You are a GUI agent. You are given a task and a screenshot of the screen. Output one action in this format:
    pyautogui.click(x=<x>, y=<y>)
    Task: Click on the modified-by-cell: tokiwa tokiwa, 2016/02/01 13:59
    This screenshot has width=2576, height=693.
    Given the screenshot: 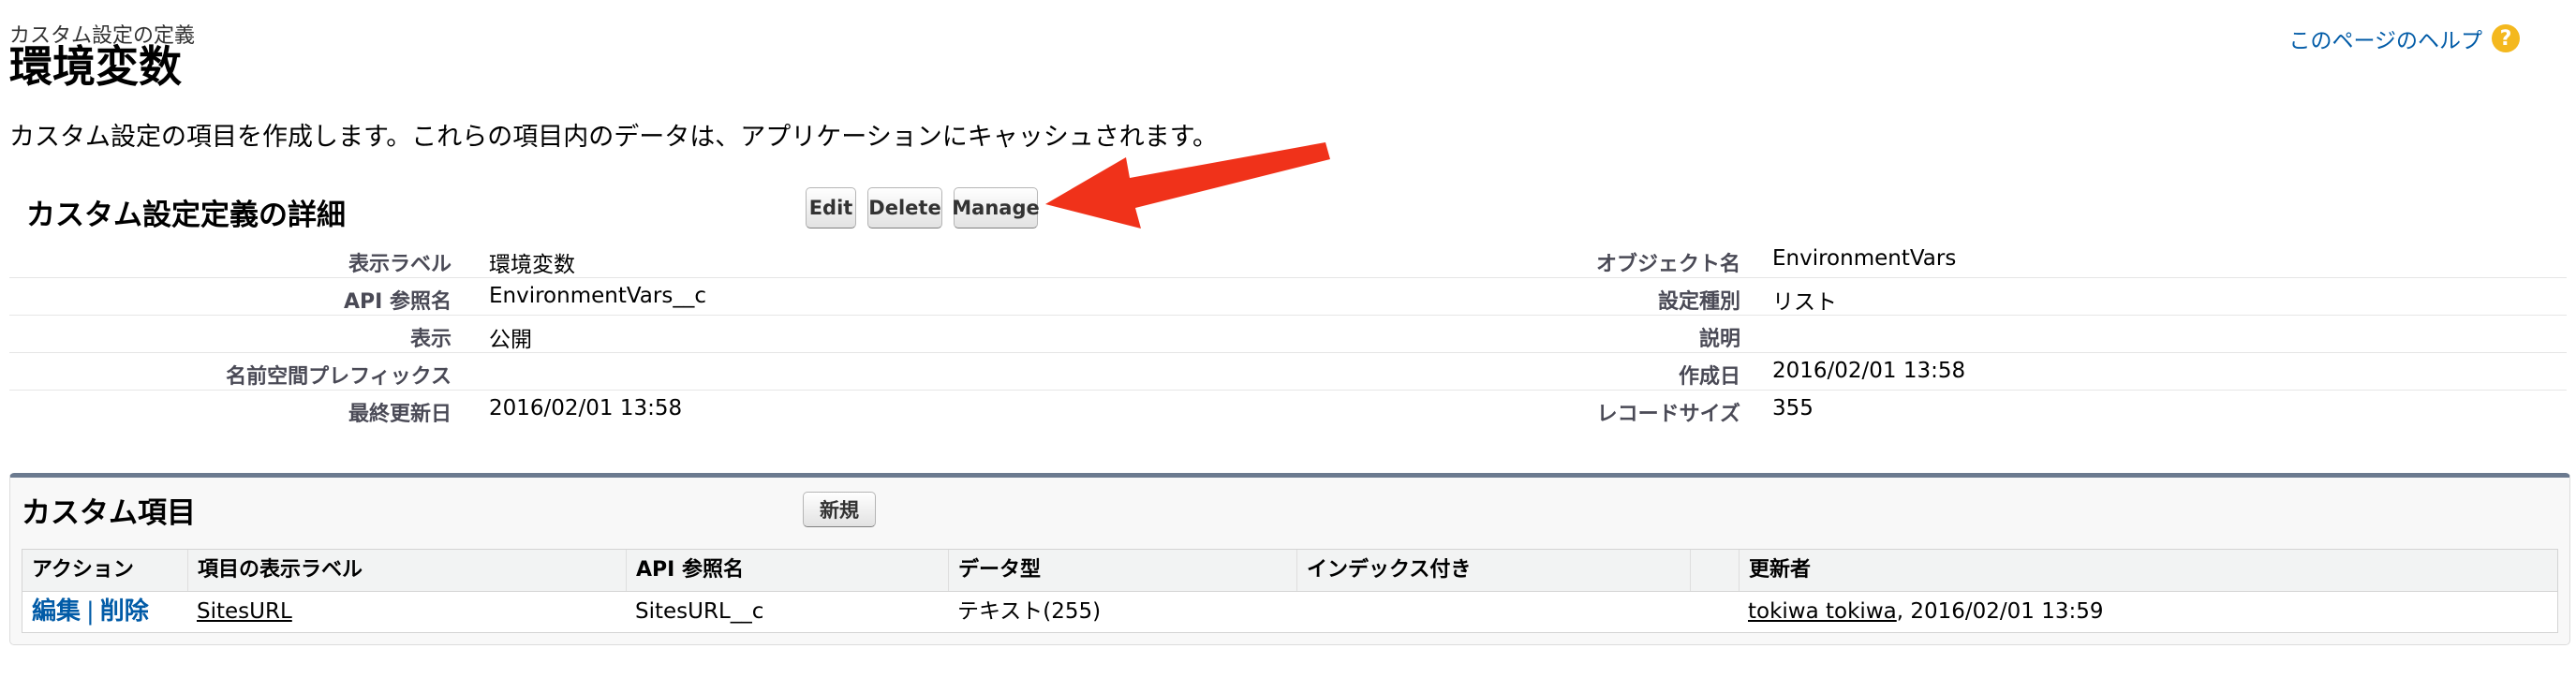 What is the action you would take?
    pyautogui.click(x=2148, y=611)
    